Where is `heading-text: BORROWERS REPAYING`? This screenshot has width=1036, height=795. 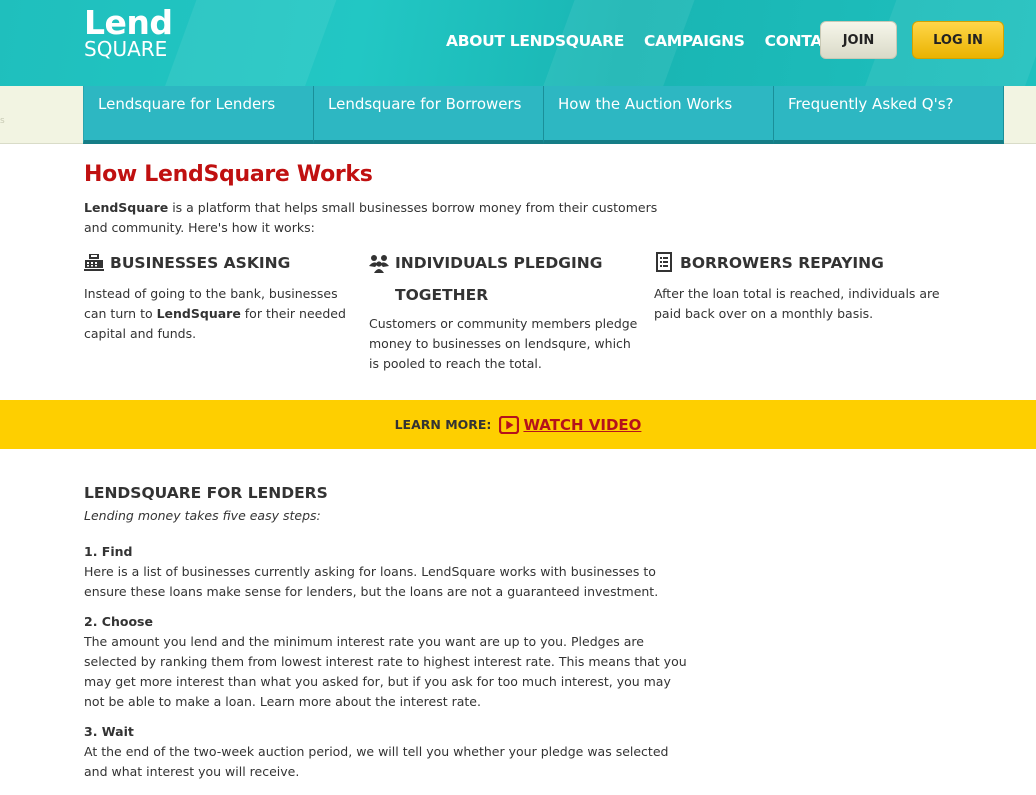 heading-text: BORROWERS REPAYING is located at coordinates (782, 263).